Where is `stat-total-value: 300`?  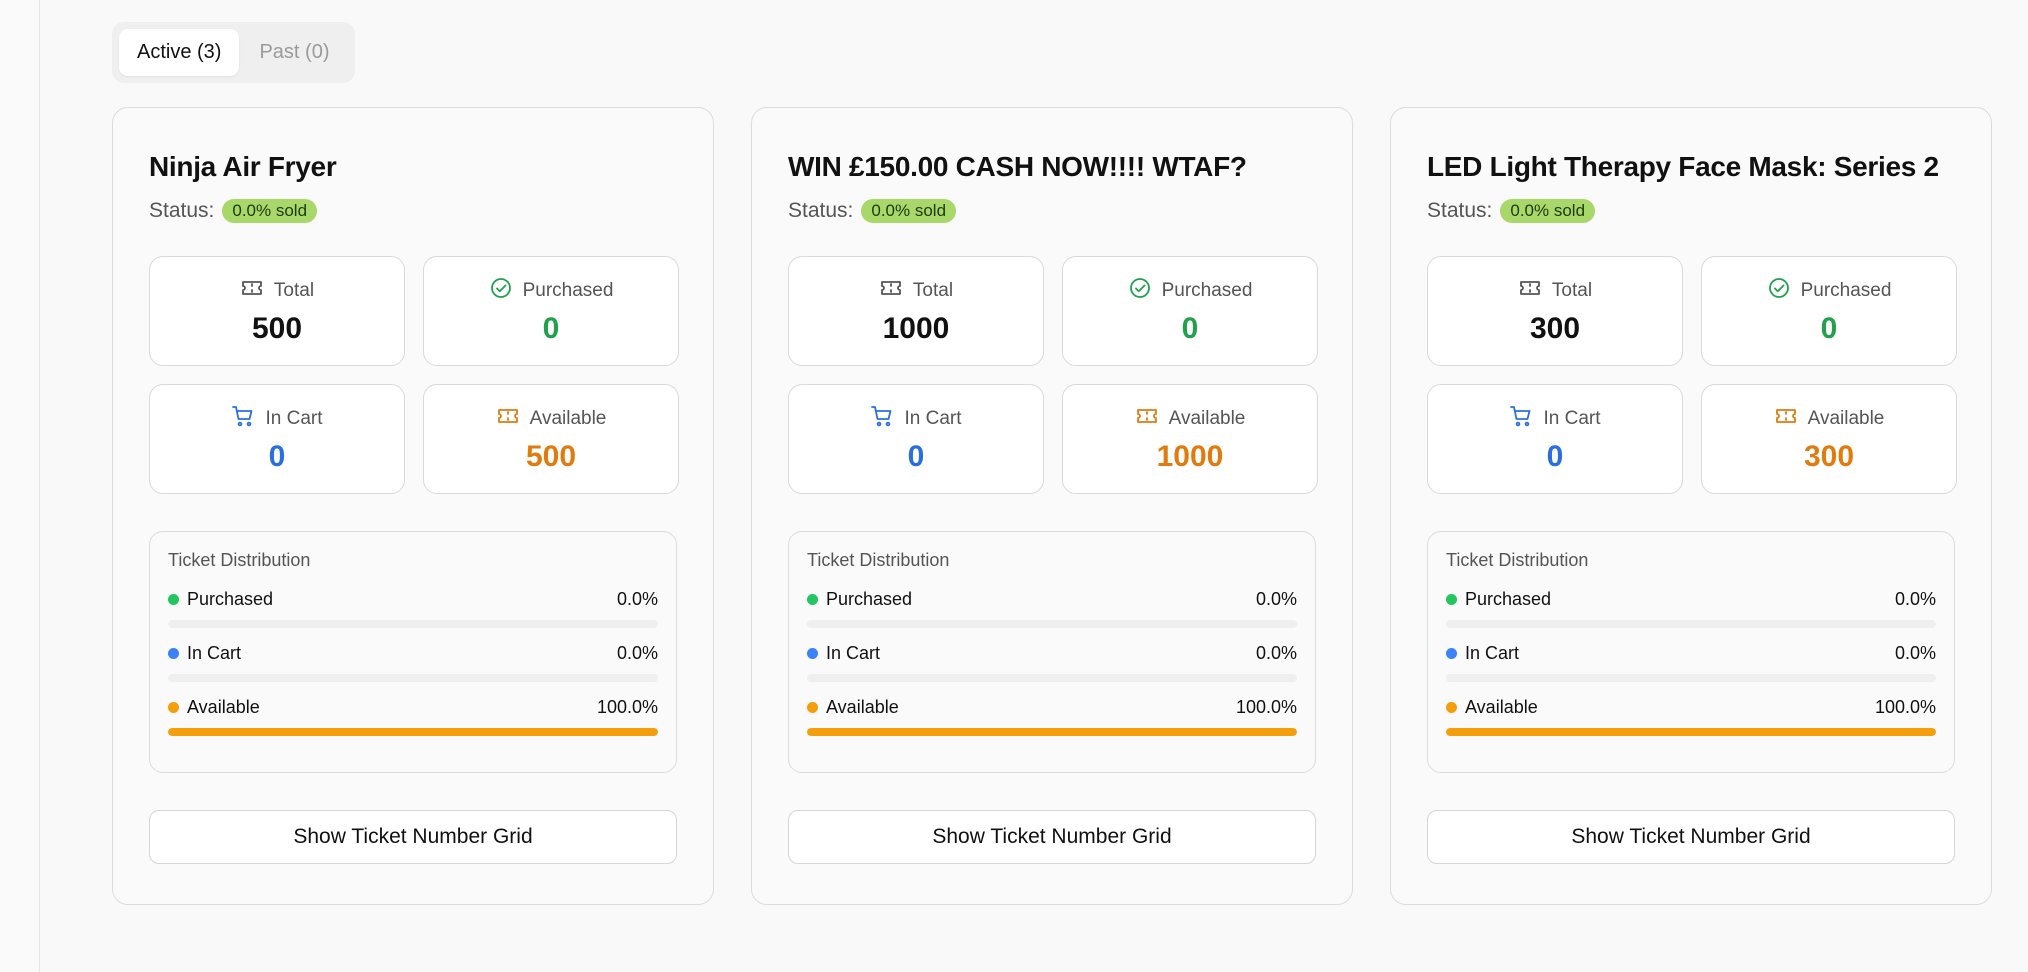 stat-total-value: 300 is located at coordinates (1555, 328).